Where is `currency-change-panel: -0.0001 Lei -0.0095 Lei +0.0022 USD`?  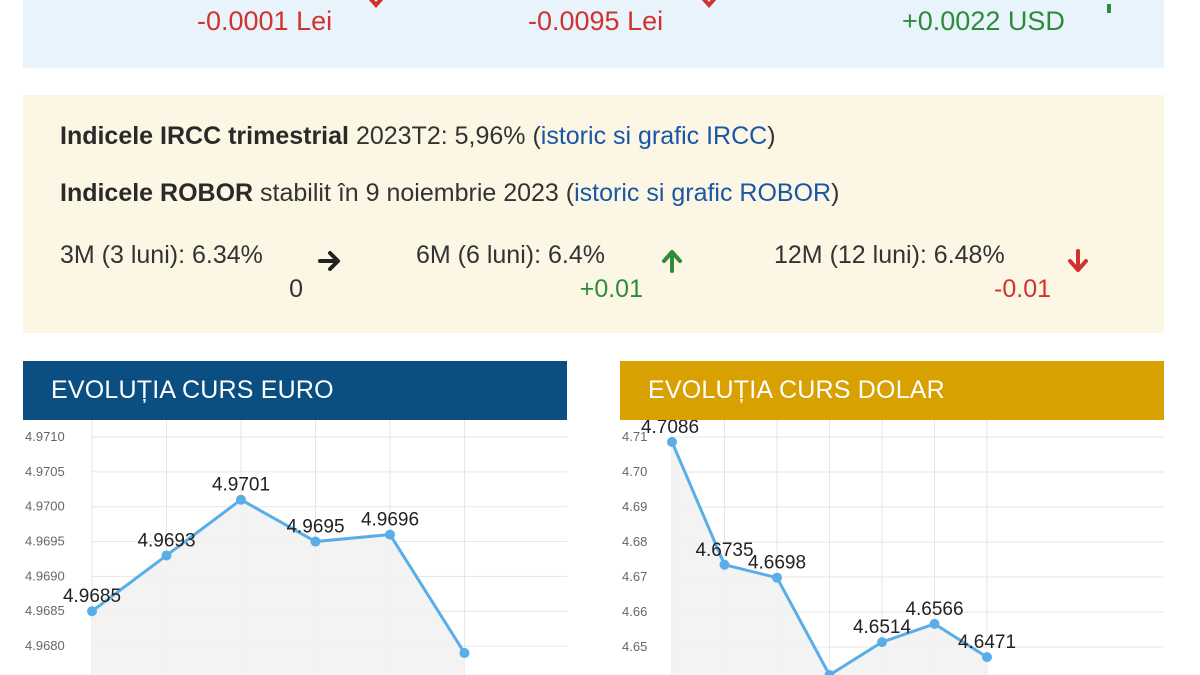
currency-change-panel: -0.0001 Lei -0.0095 Lei +0.0022 USD is located at coordinates (593, 34).